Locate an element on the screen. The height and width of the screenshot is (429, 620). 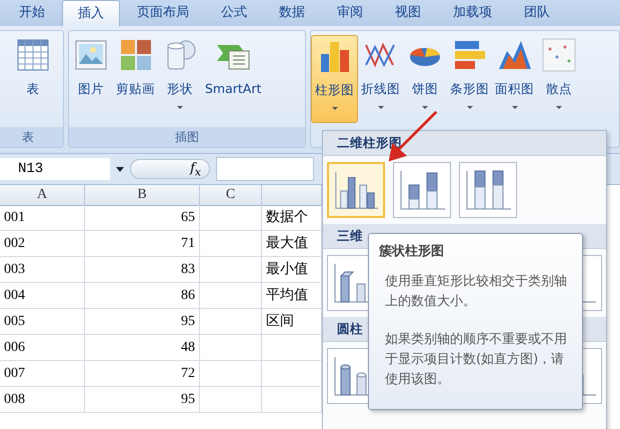
ribbon-tab: 公式 is located at coordinates (234, 13).